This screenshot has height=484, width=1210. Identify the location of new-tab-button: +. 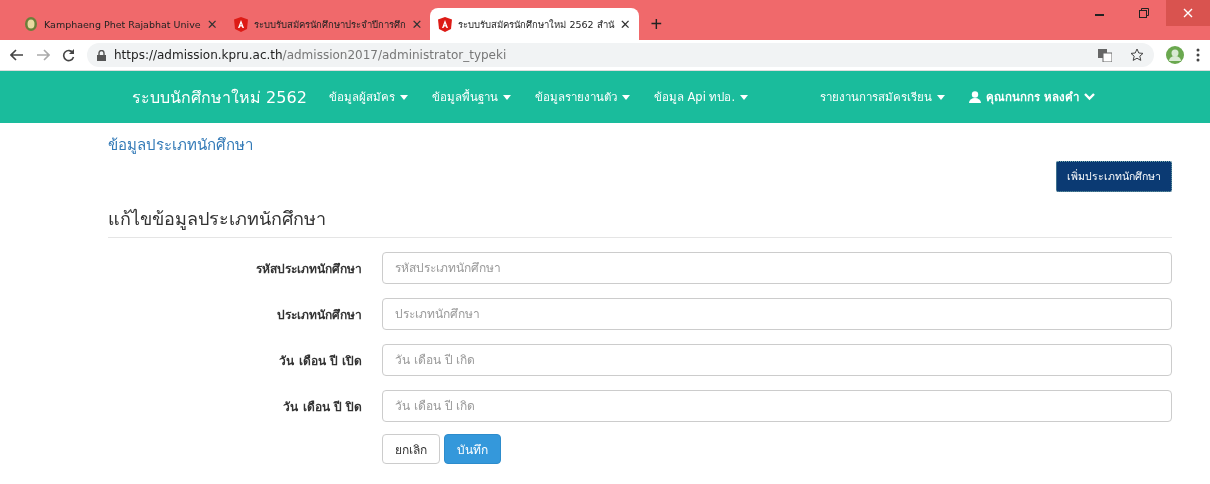
(656, 24).